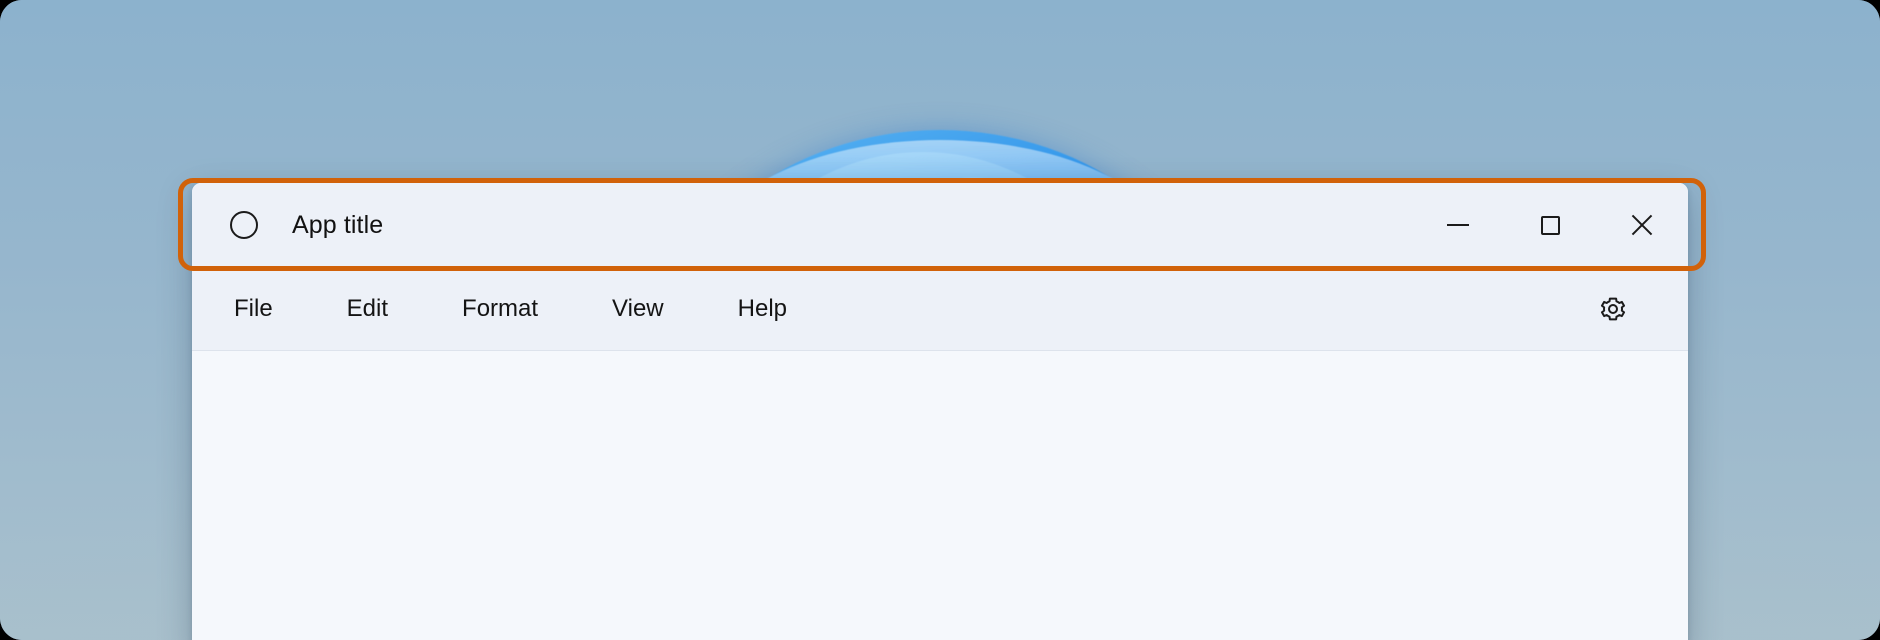 This screenshot has height=640, width=1880. I want to click on maximize-icon, so click(1550, 225).